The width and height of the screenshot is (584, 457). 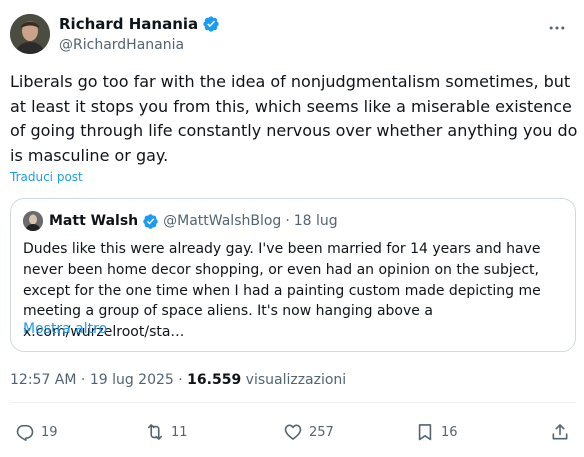 I want to click on repost-button: 11, so click(x=166, y=432).